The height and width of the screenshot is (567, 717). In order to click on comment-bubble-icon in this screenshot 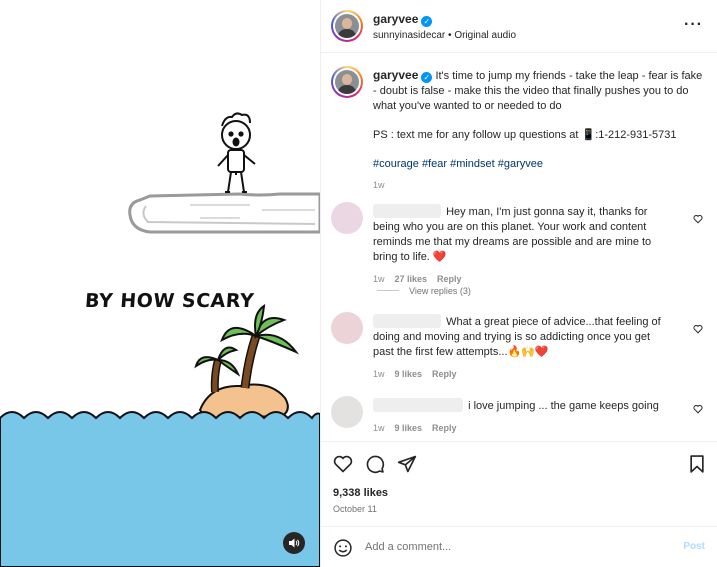, I will do `click(375, 464)`.